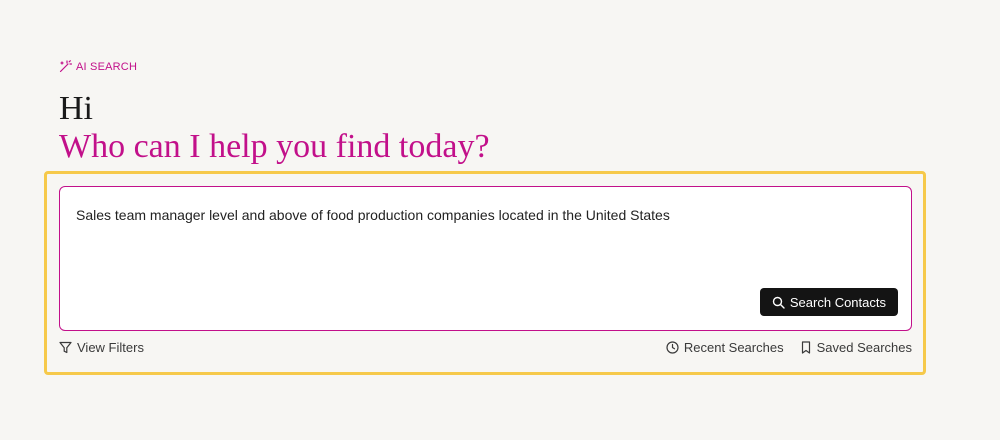 The image size is (1000, 440). I want to click on bookmark-icon, so click(806, 347).